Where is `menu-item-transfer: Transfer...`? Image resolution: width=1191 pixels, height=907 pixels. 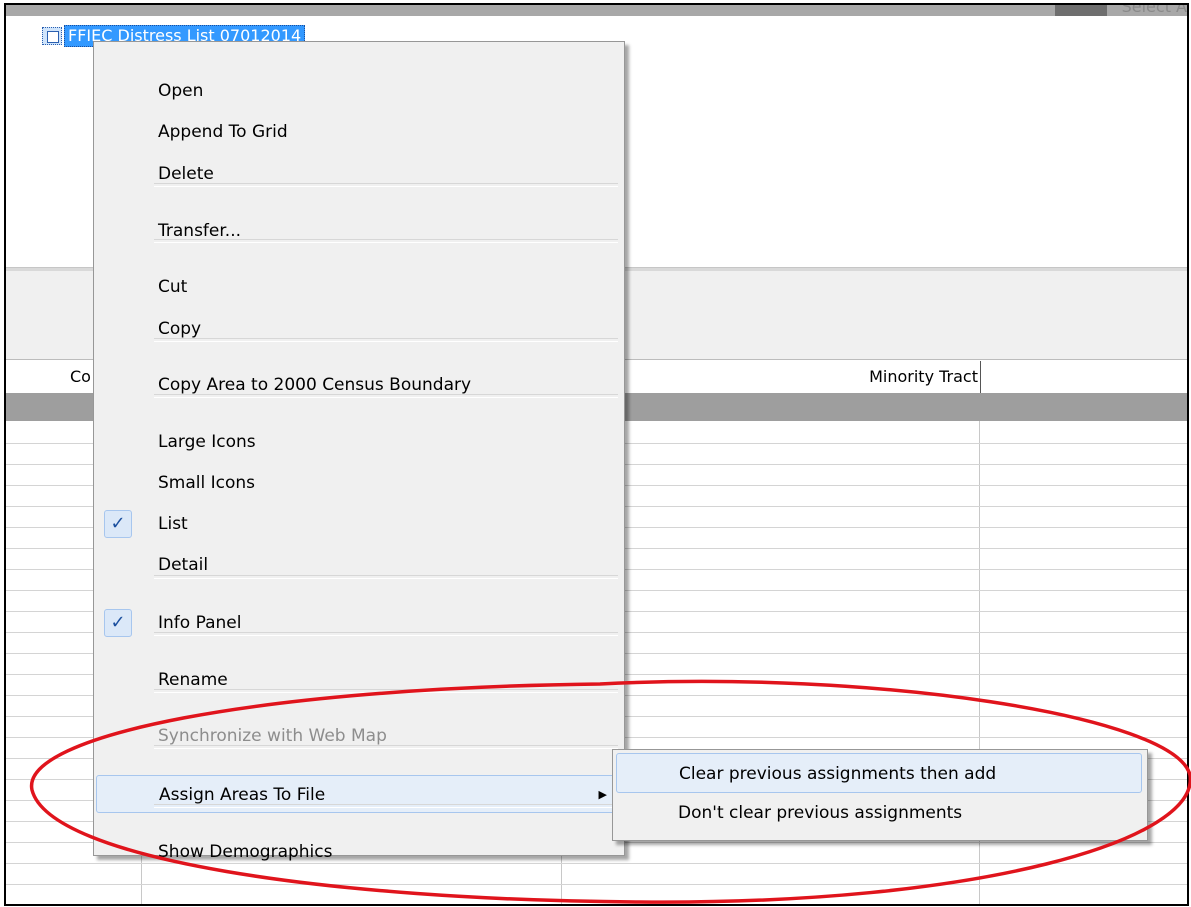
menu-item-transfer: Transfer... is located at coordinates (358, 231).